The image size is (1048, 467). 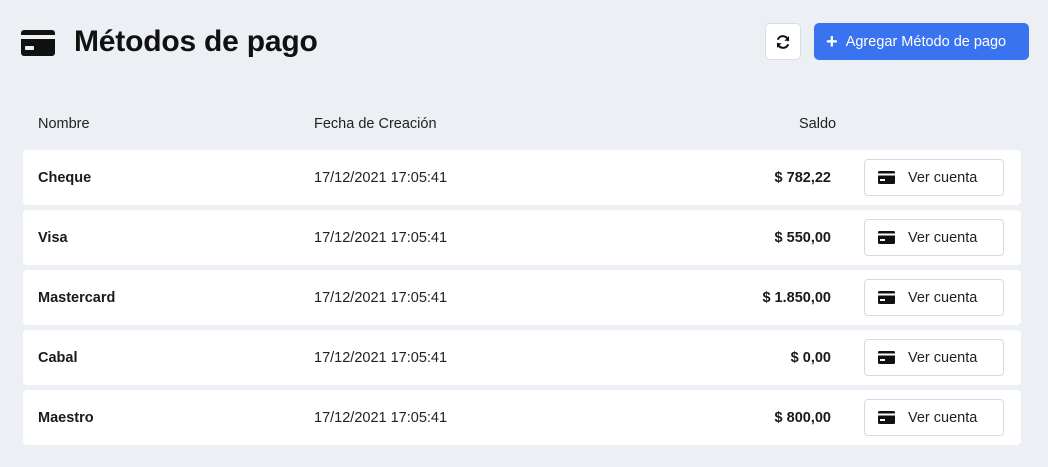 What do you see at coordinates (818, 124) in the screenshot?
I see `column-header-balance: Saldo` at bounding box center [818, 124].